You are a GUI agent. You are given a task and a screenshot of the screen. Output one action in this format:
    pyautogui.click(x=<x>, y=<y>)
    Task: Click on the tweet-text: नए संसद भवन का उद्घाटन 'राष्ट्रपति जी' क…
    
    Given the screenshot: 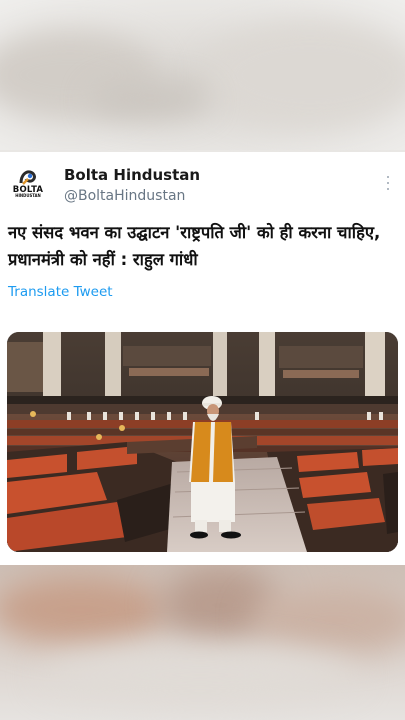 What is the action you would take?
    pyautogui.click(x=194, y=246)
    